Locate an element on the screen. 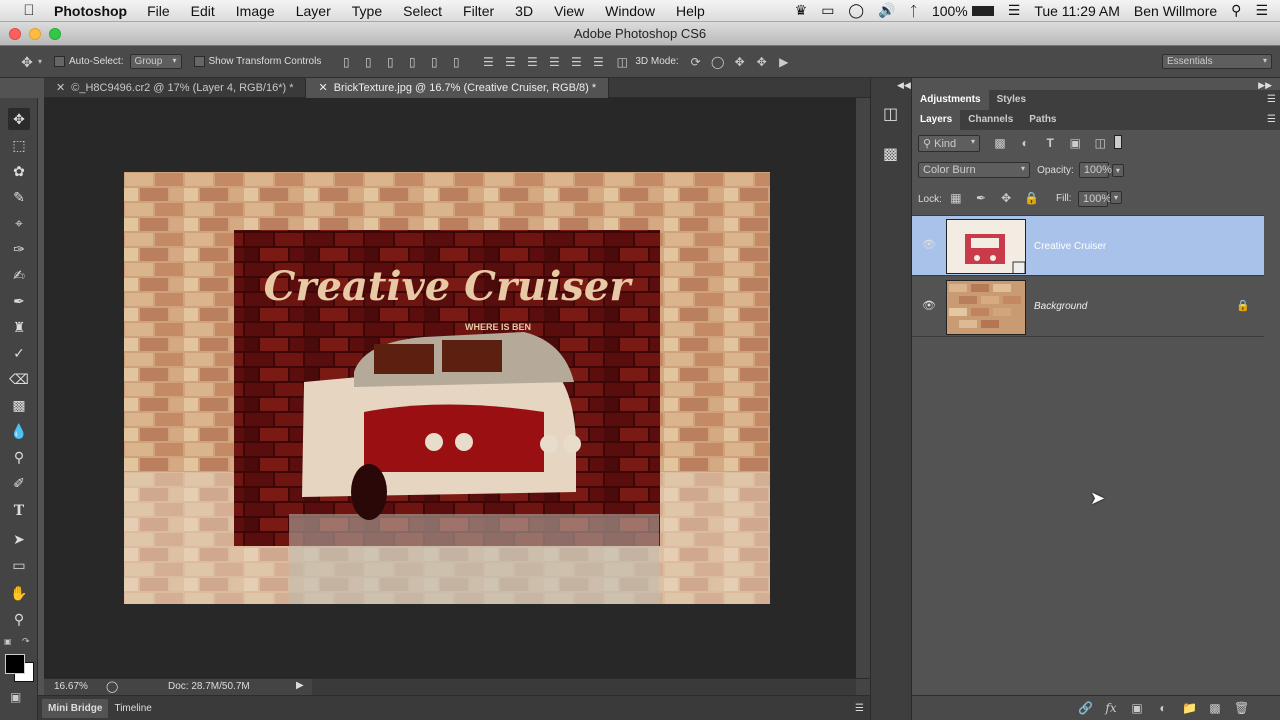  brush-tool-icon: ✒ is located at coordinates (19, 301).